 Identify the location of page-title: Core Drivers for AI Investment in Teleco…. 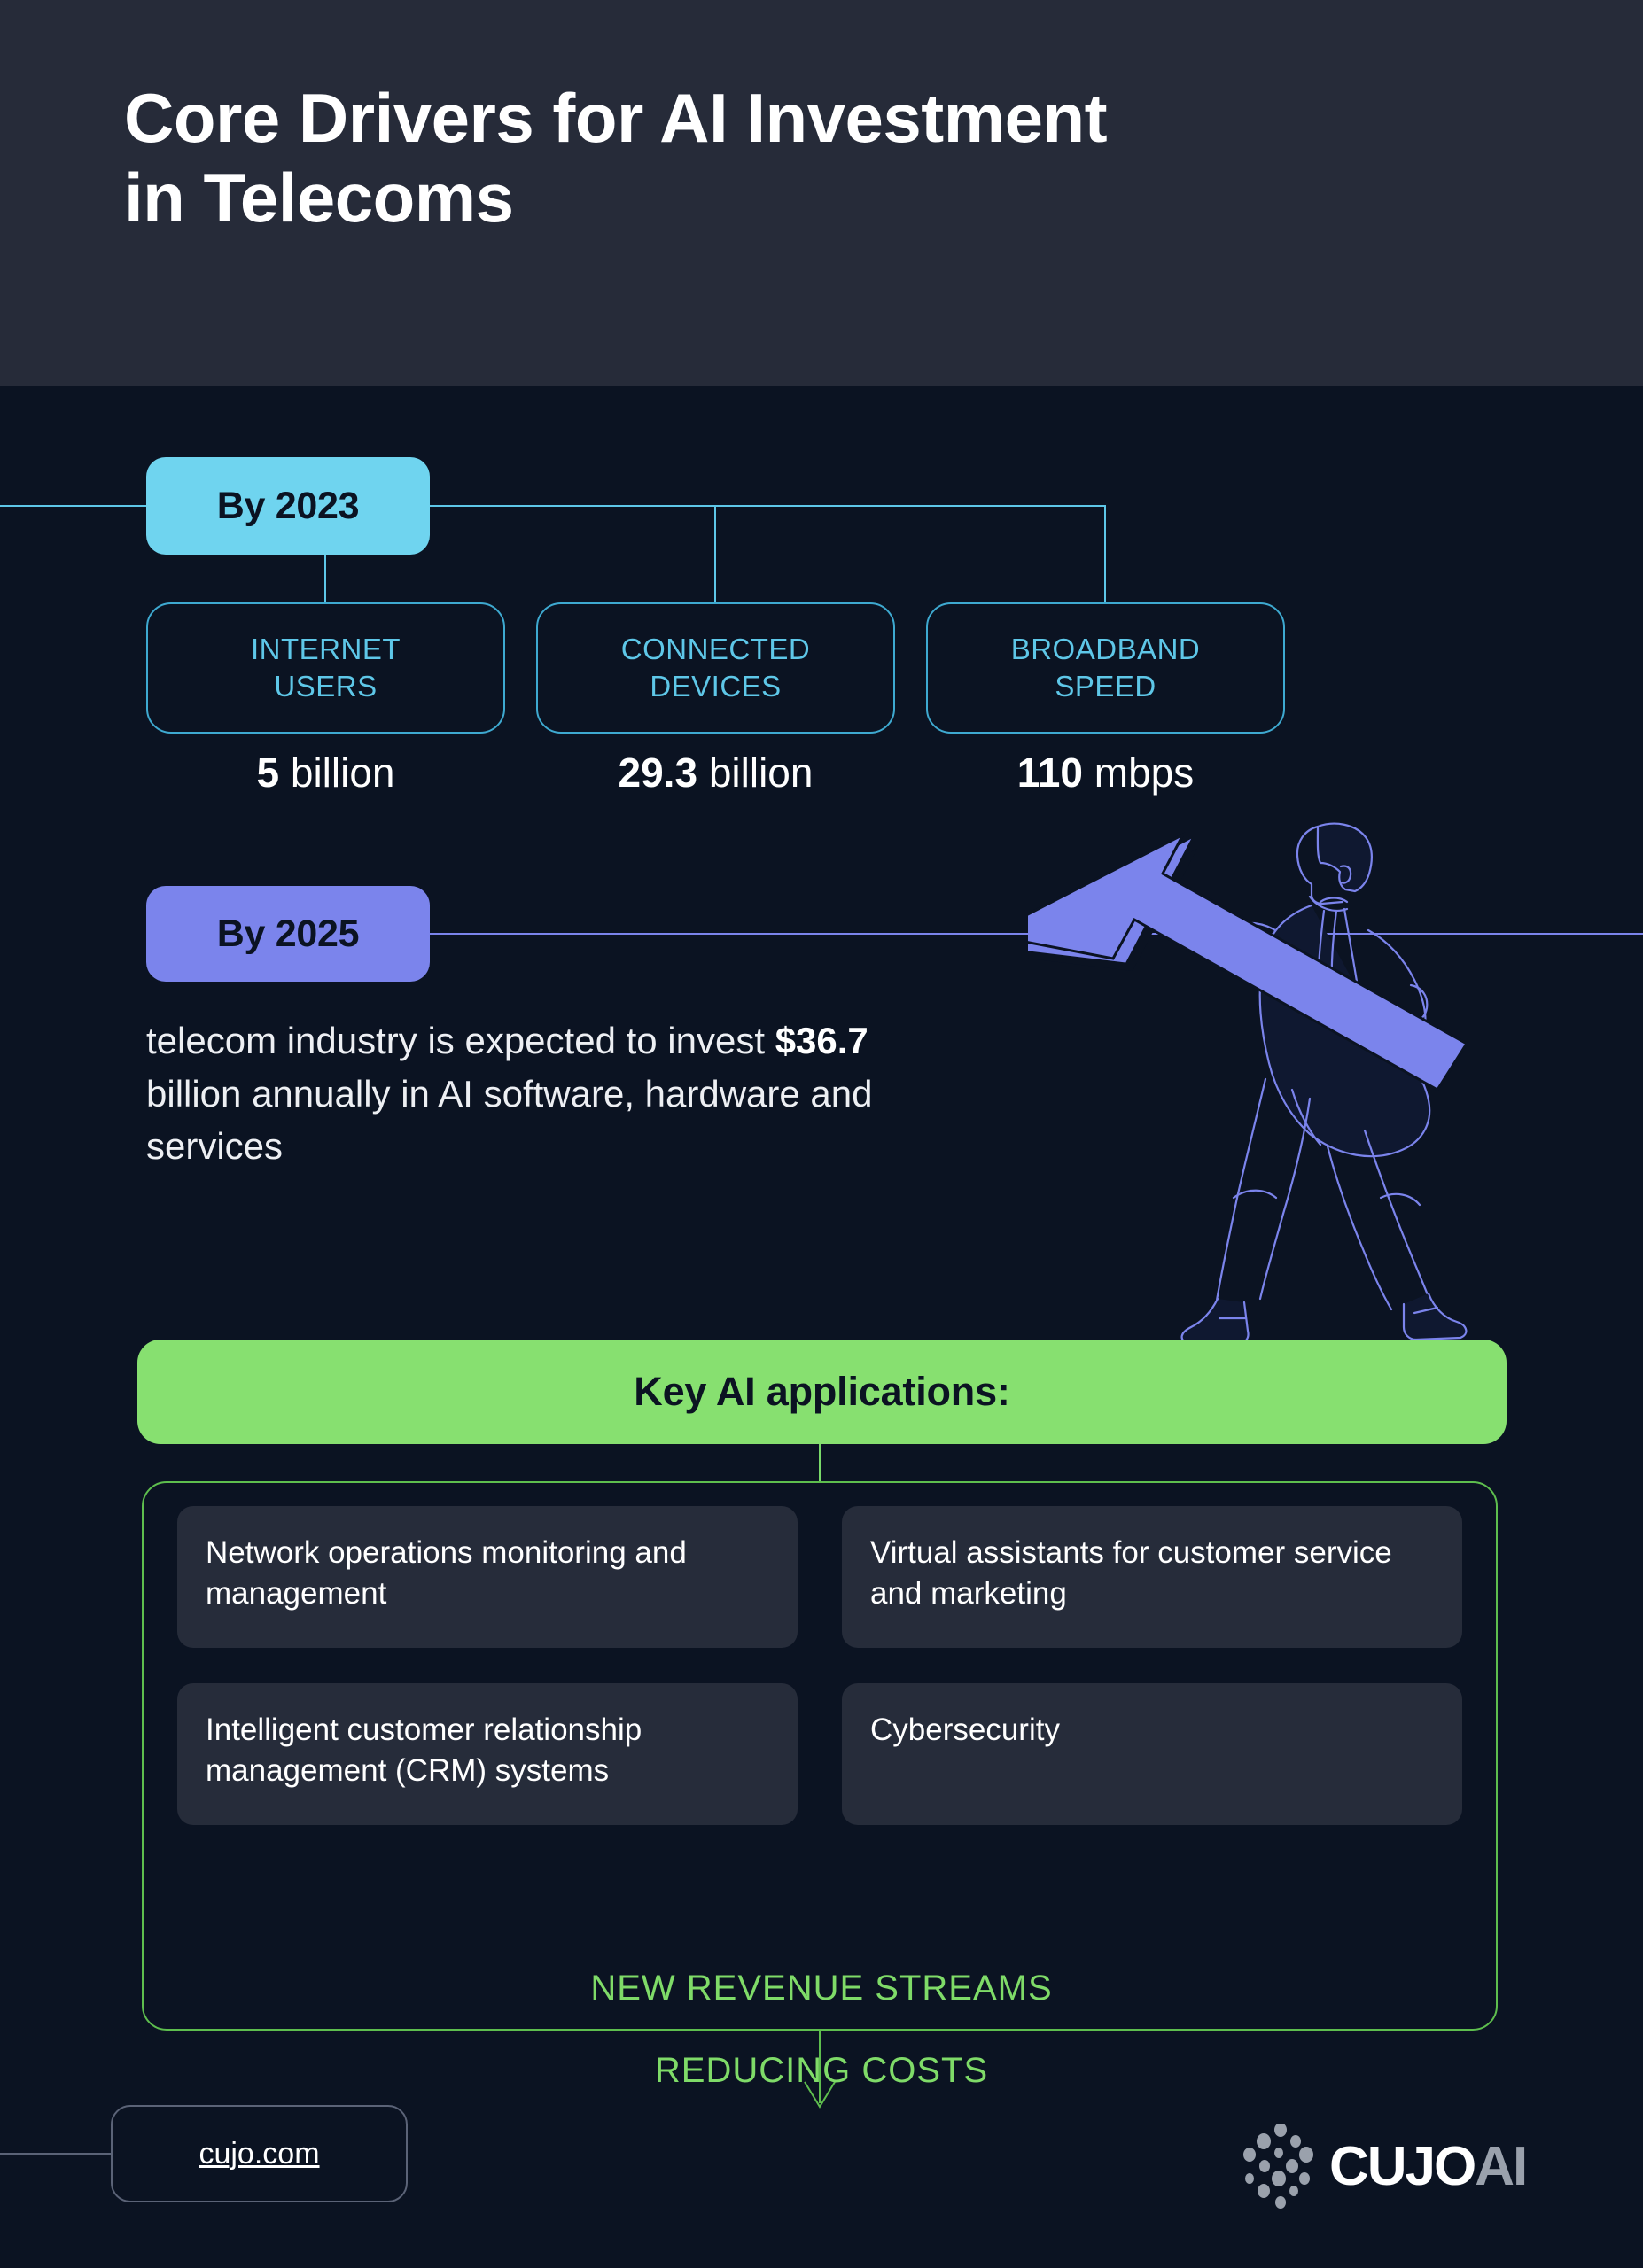
(842, 158).